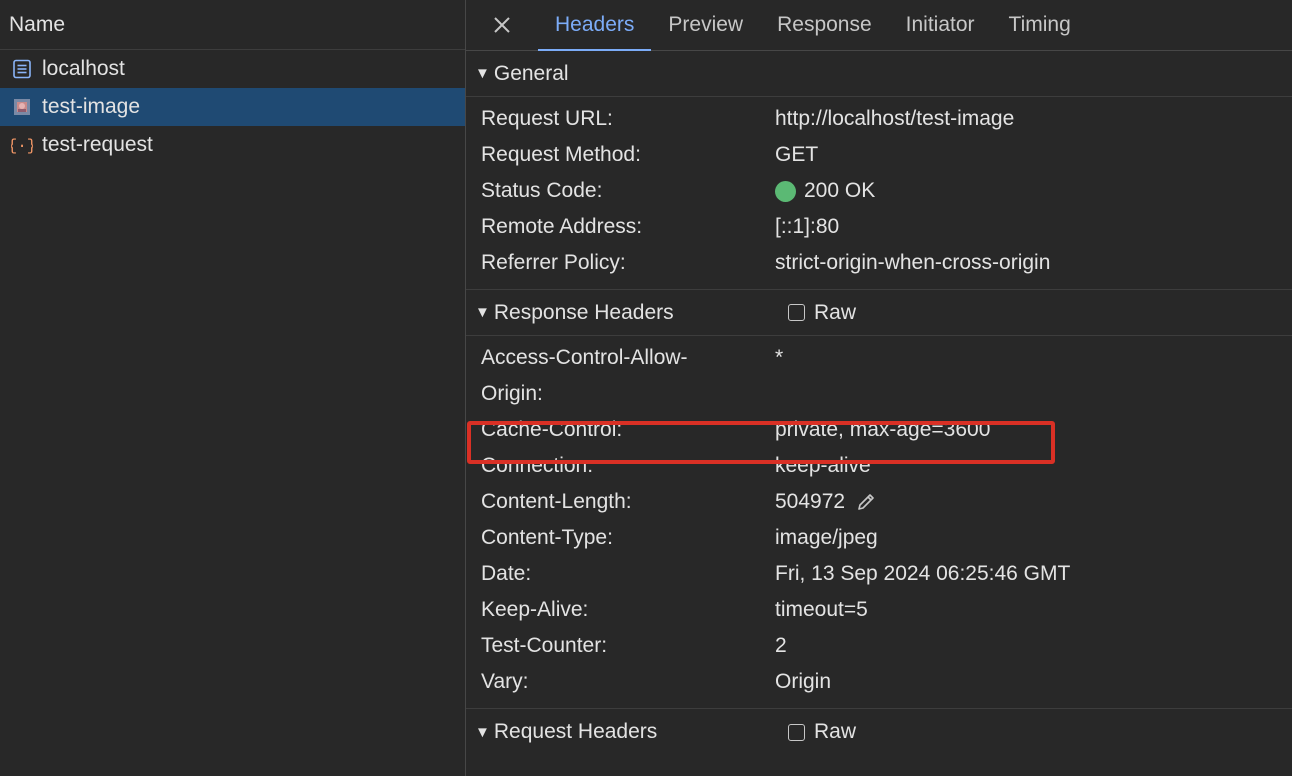 This screenshot has width=1292, height=776. I want to click on header-value: Origin, so click(803, 681).